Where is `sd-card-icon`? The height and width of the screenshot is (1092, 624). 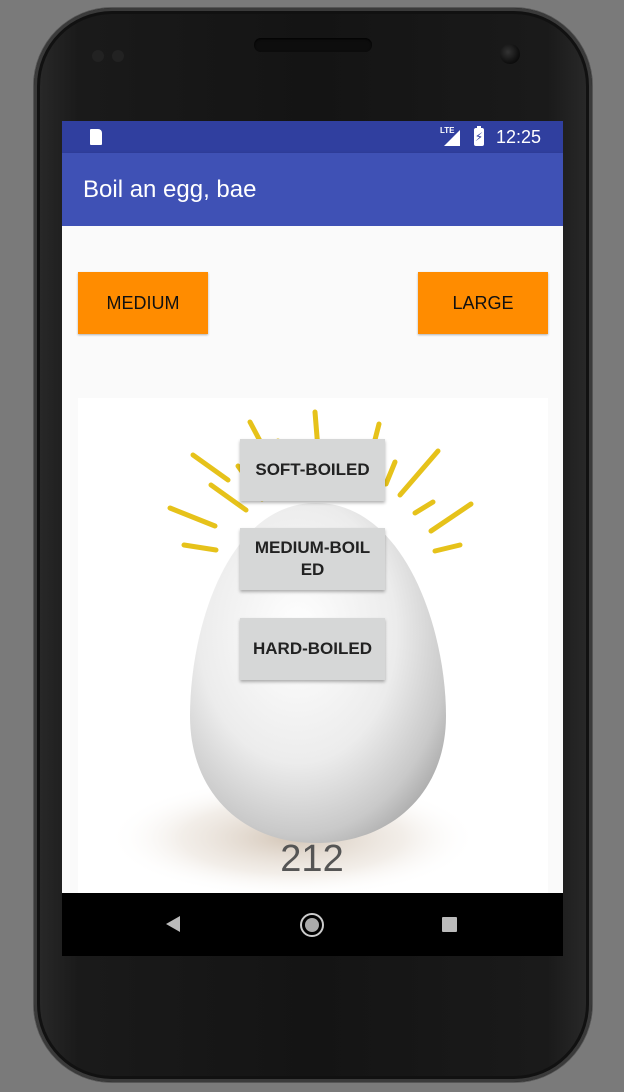
sd-card-icon is located at coordinates (96, 137).